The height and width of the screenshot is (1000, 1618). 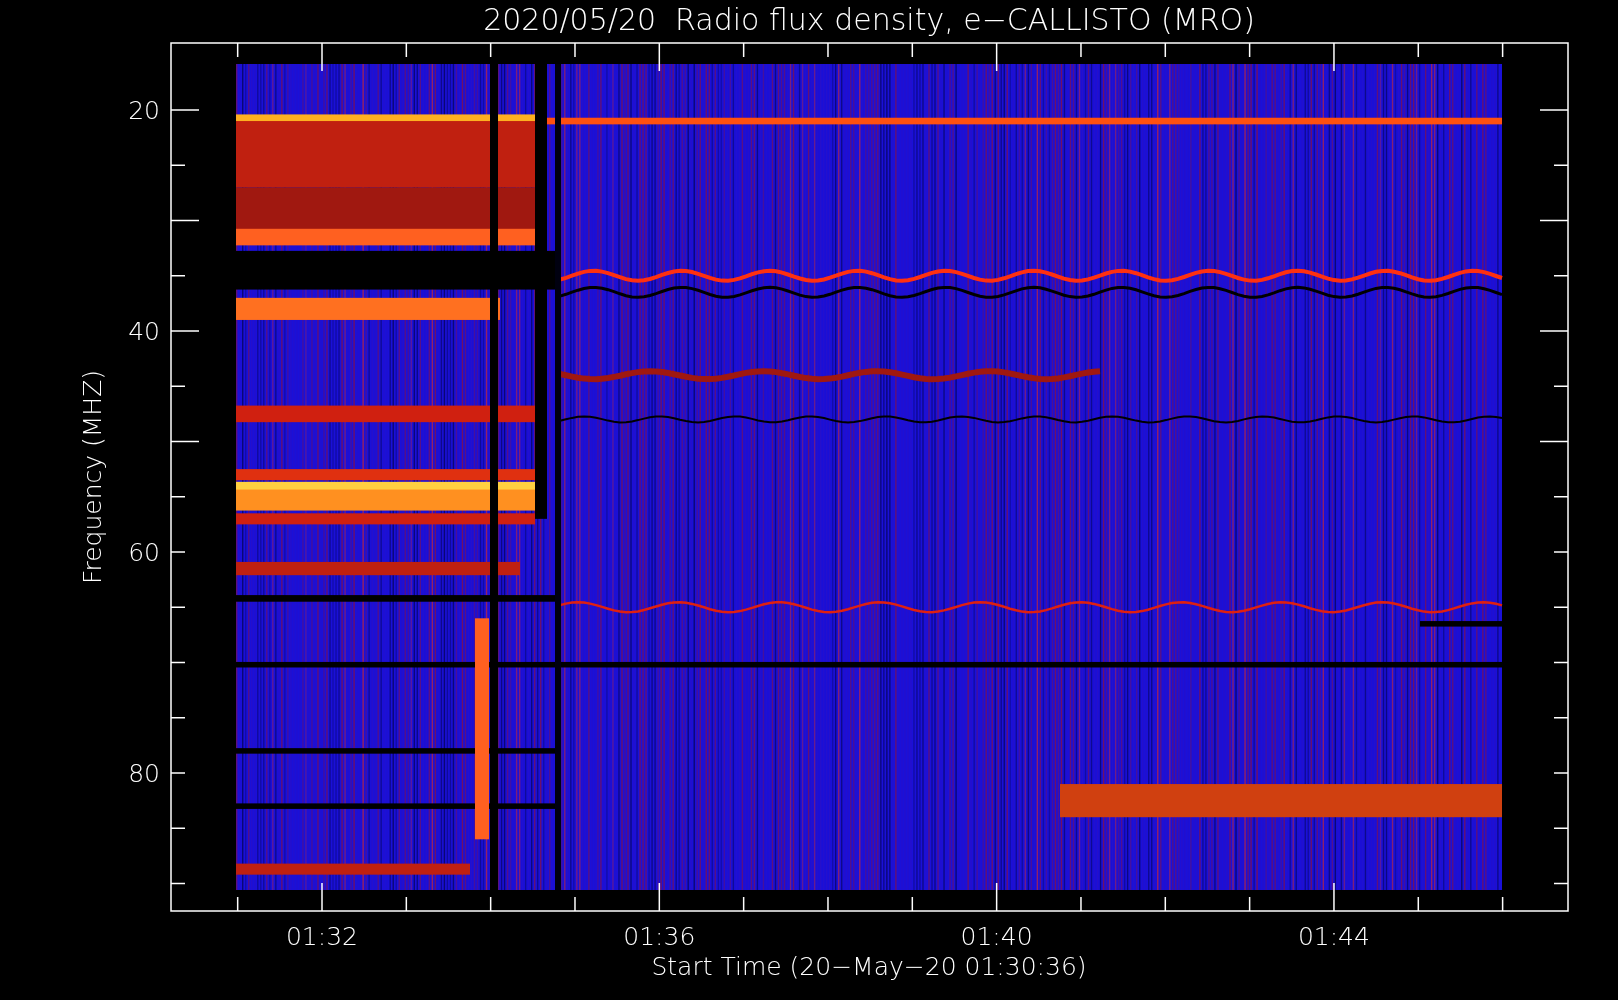 I want to click on chart-title: 2020/05/20 Radio flux density, e−CALLISTO (MRO), so click(x=869, y=19).